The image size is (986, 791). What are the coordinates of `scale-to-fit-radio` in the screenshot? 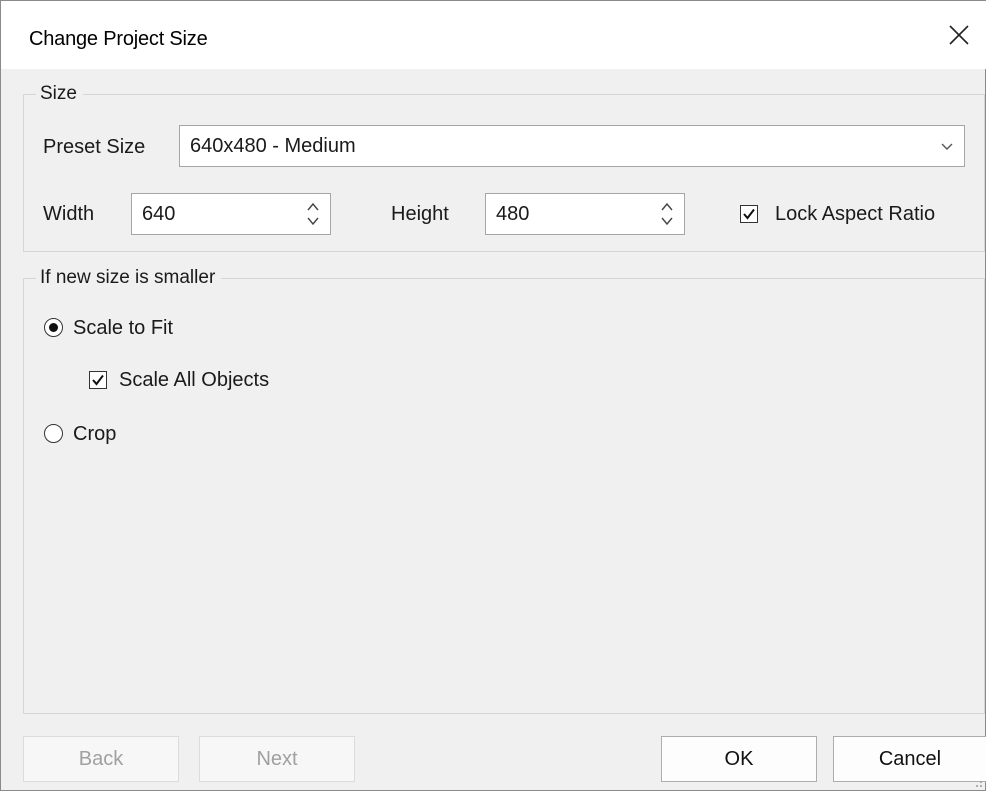 It's located at (53, 327).